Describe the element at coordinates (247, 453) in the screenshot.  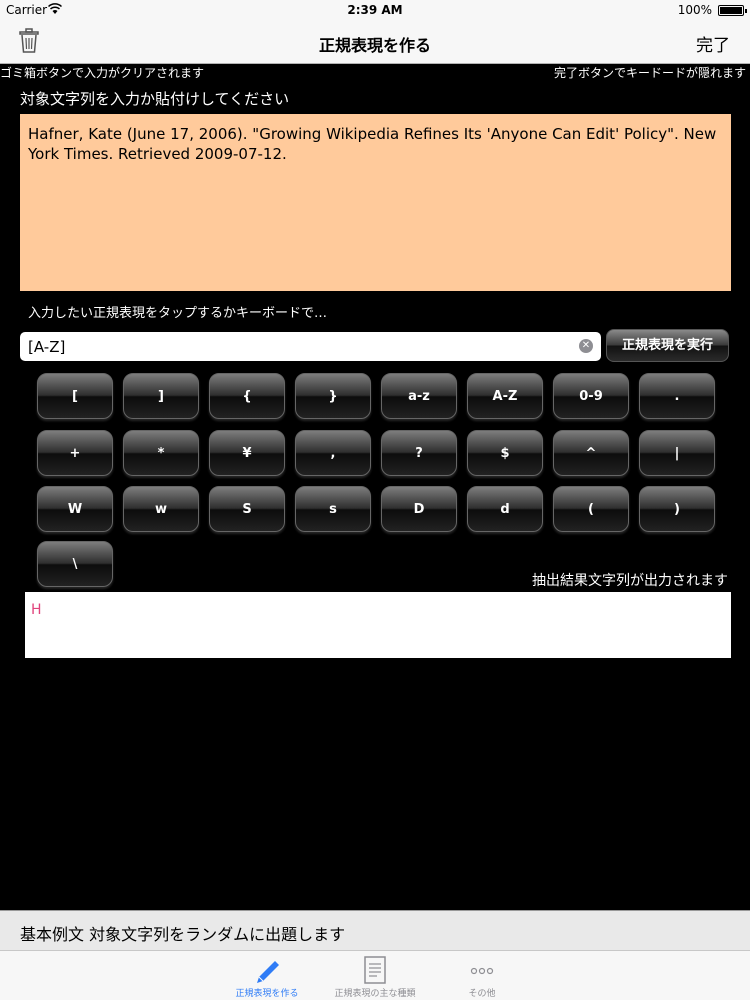
I see `key-yen: ¥` at that location.